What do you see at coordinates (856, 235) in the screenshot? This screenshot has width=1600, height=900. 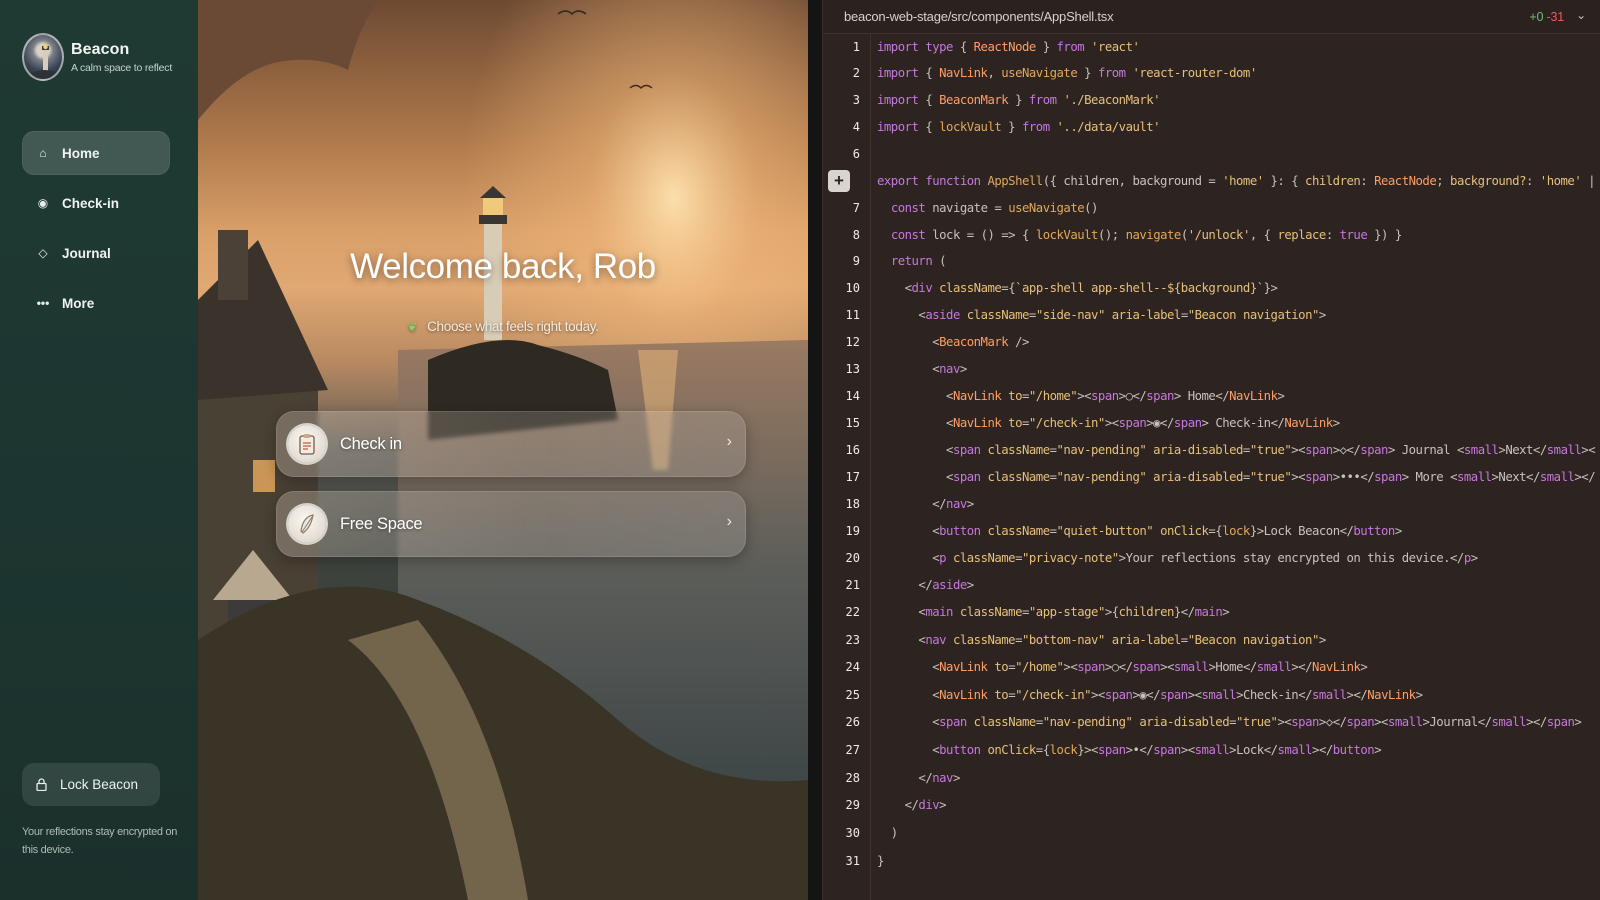 I see `line-number: 8` at bounding box center [856, 235].